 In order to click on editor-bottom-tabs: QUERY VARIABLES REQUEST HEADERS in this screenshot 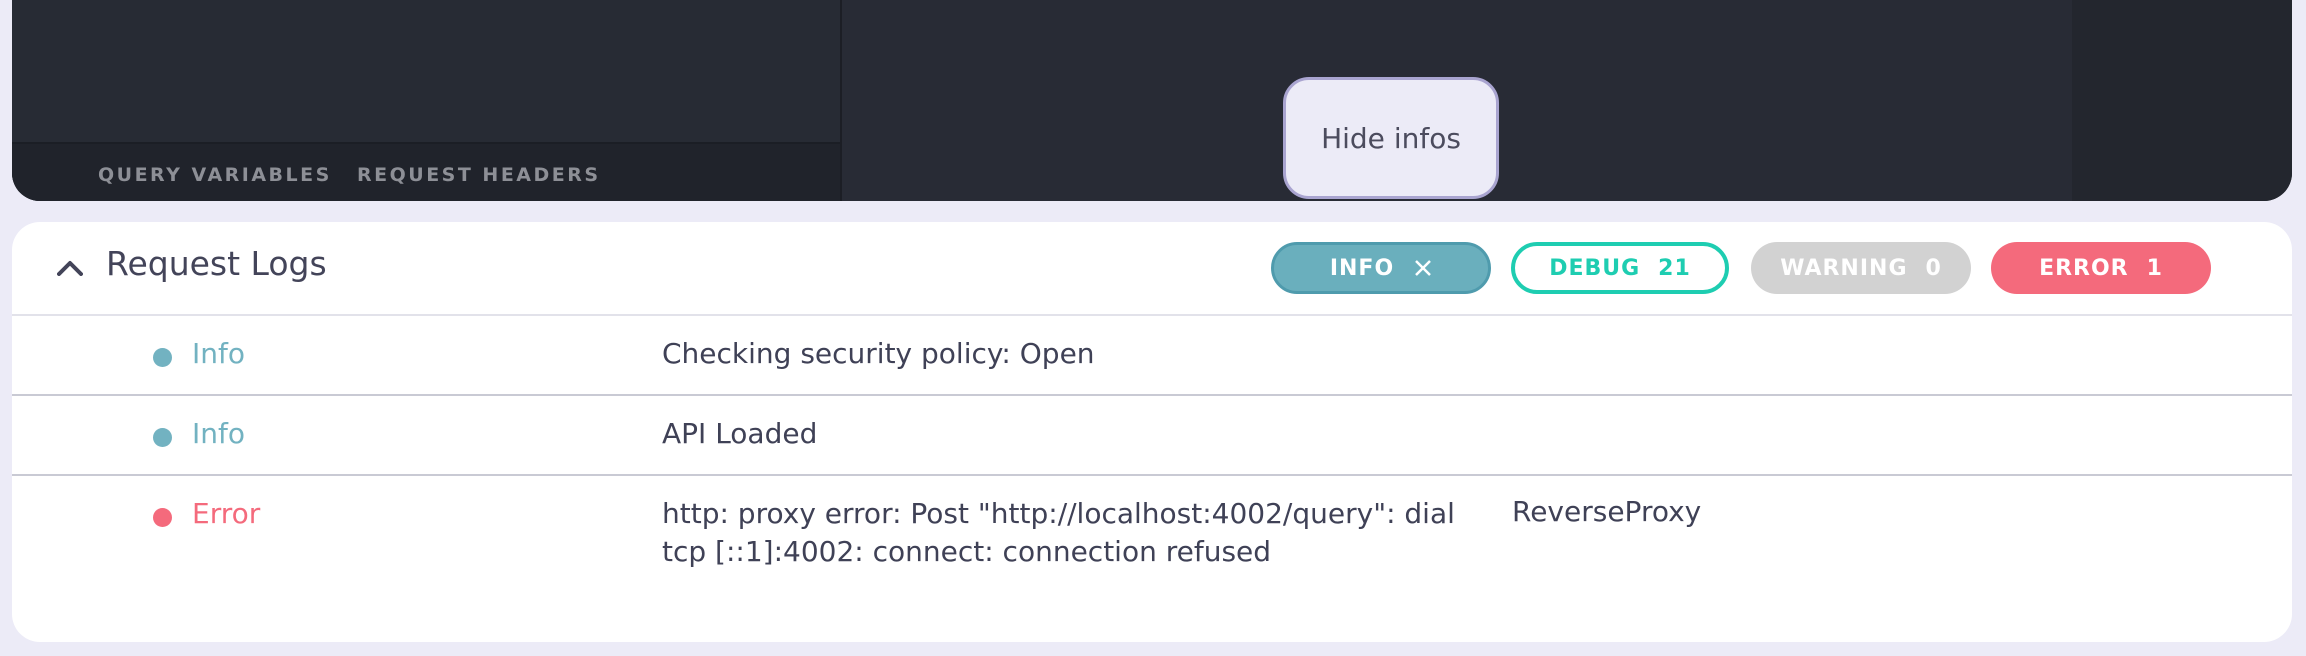, I will do `click(426, 171)`.